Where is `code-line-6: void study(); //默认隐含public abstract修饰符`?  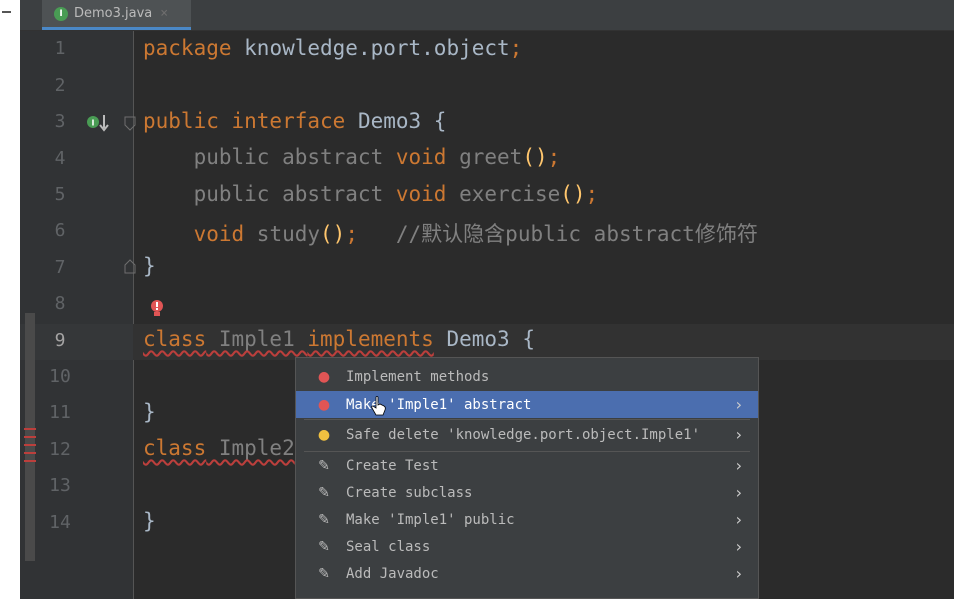 code-line-6: void study(); //默认隐含public abstract修饰符 is located at coordinates (450, 233).